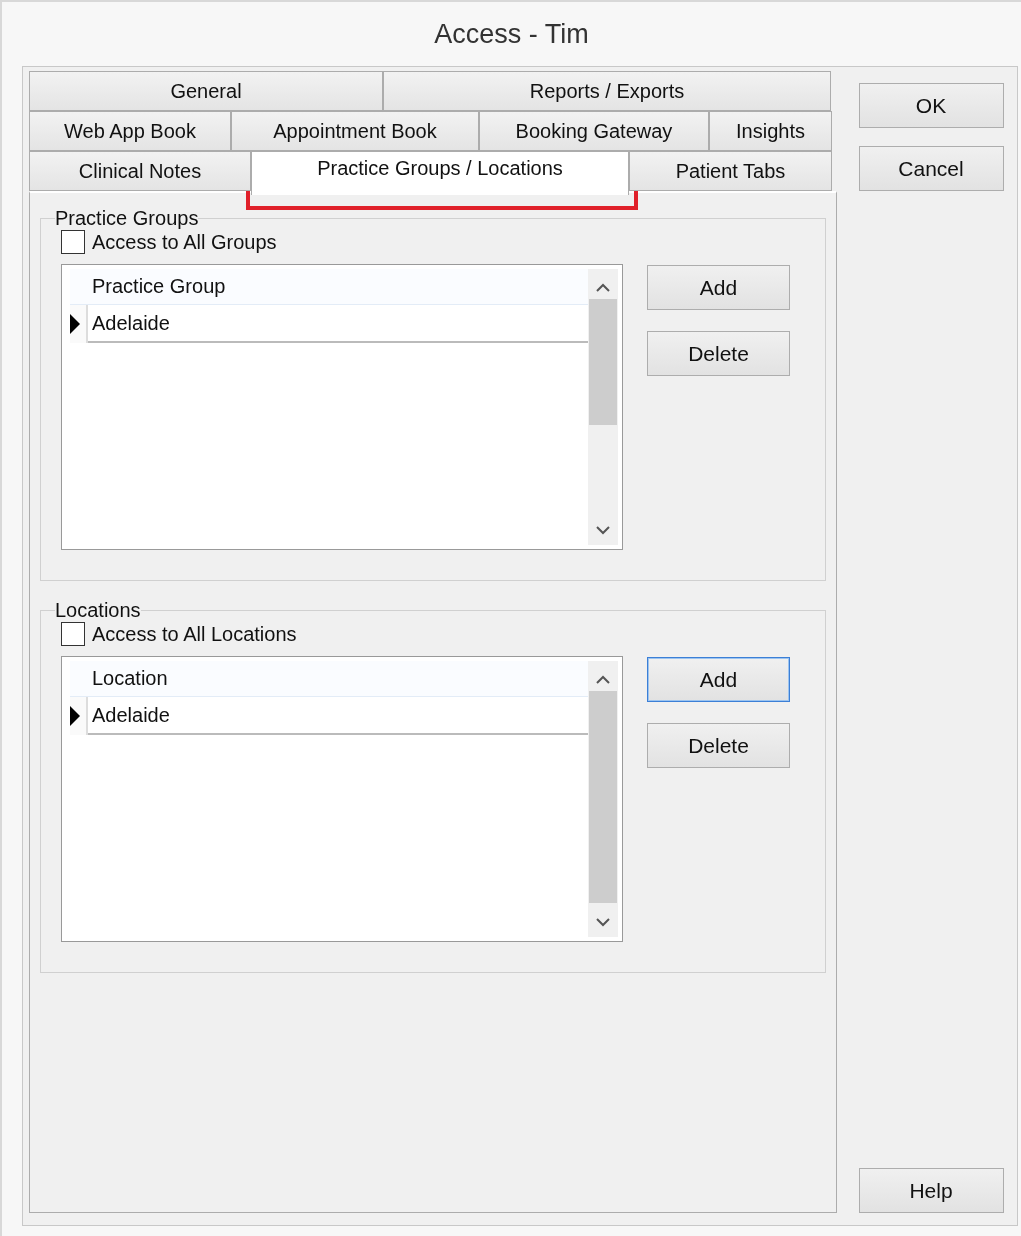 This screenshot has height=1236, width=1021. Describe the element at coordinates (931, 168) in the screenshot. I see `cancel-button: Cancel` at that location.